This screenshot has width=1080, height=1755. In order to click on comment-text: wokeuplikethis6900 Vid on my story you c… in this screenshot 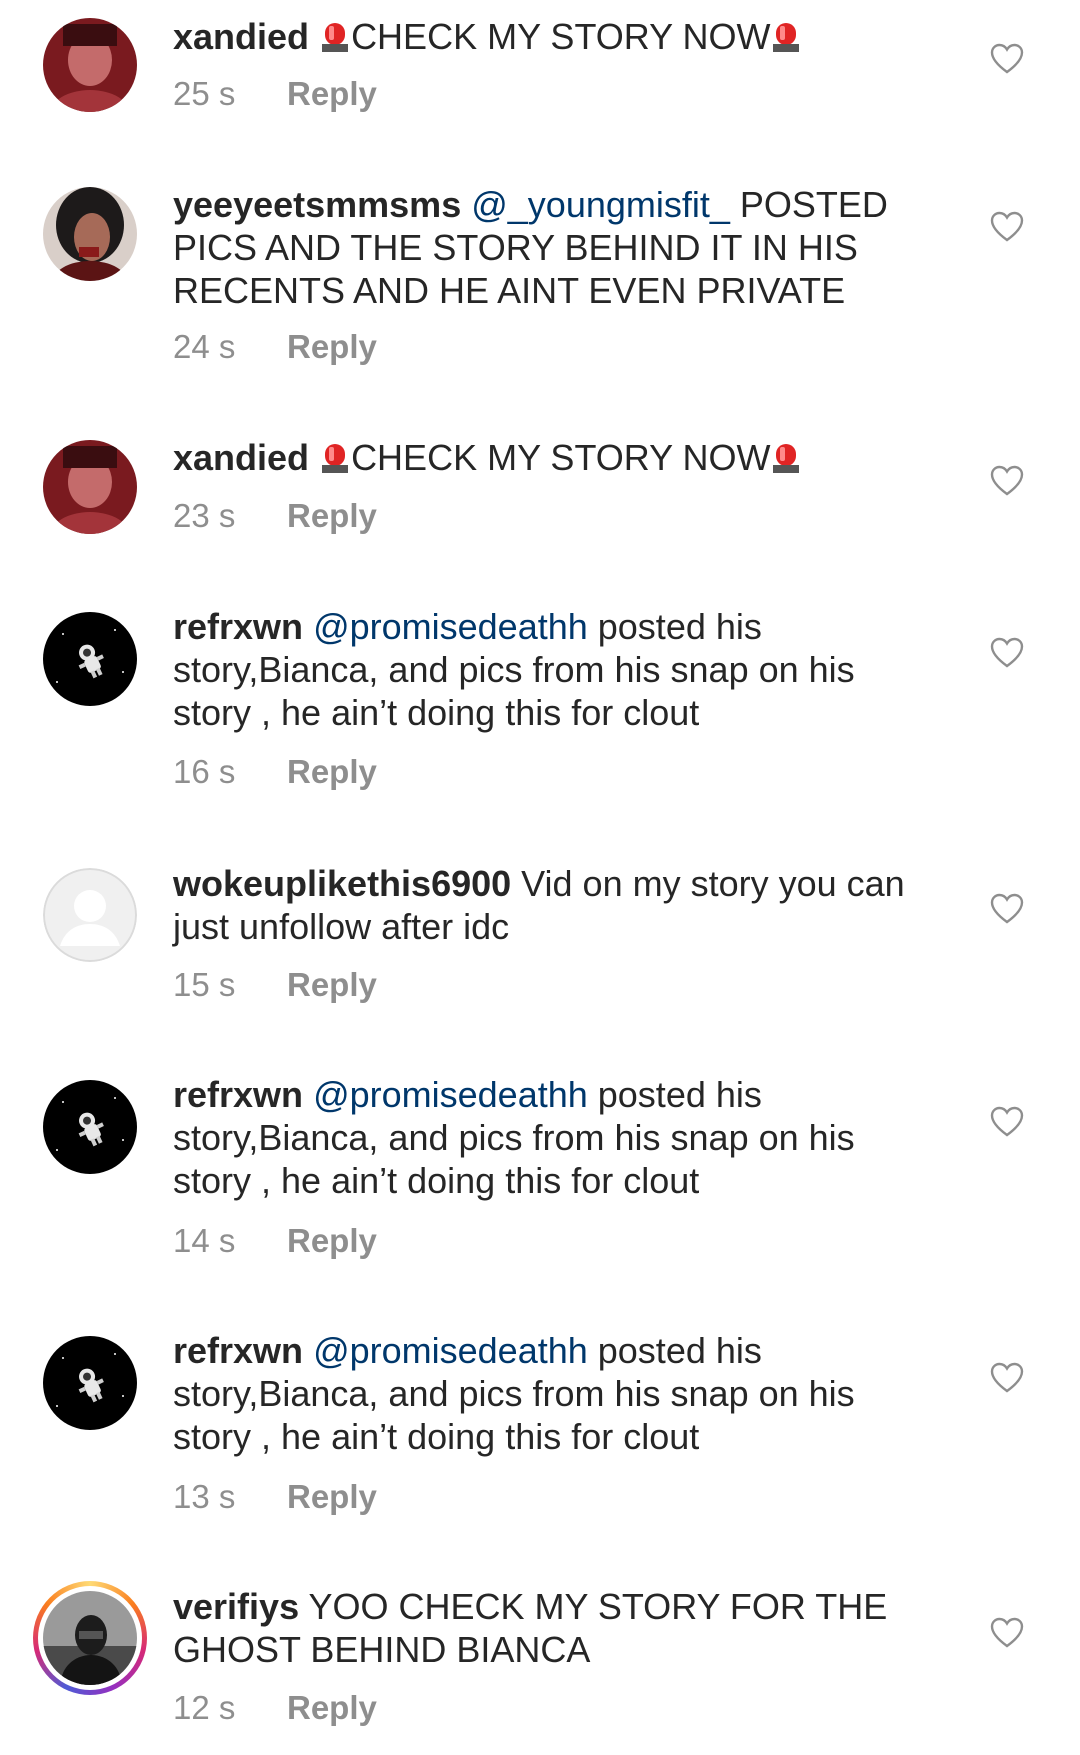, I will do `click(553, 905)`.